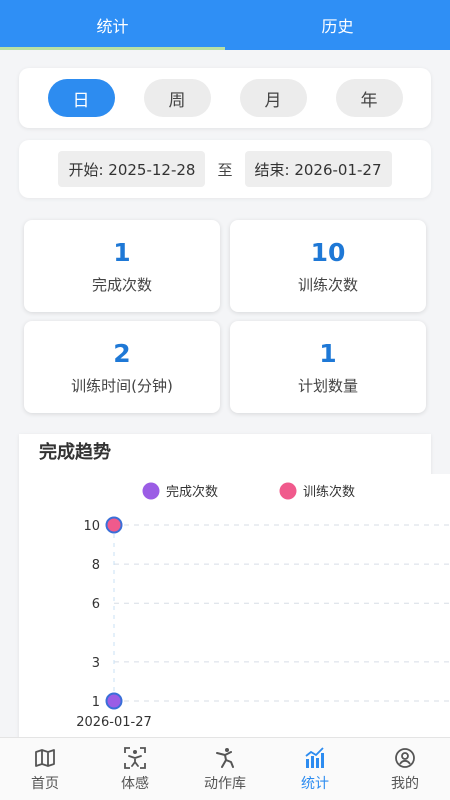  What do you see at coordinates (327, 385) in the screenshot?
I see `stat-label: 计划数量` at bounding box center [327, 385].